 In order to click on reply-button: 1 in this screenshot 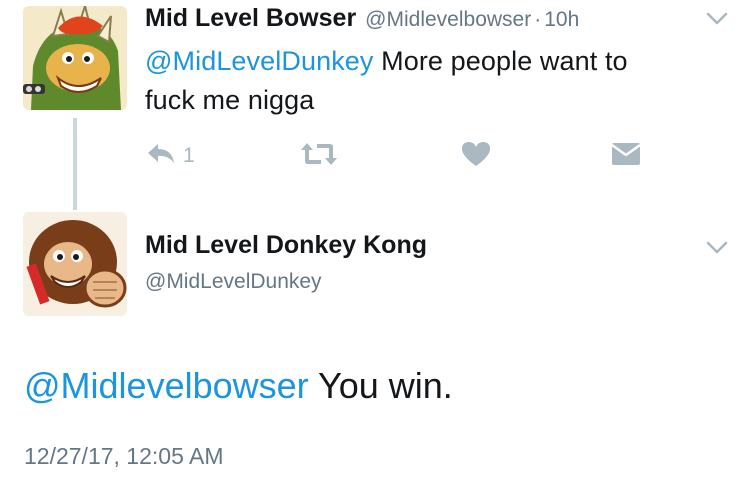, I will do `click(170, 155)`.